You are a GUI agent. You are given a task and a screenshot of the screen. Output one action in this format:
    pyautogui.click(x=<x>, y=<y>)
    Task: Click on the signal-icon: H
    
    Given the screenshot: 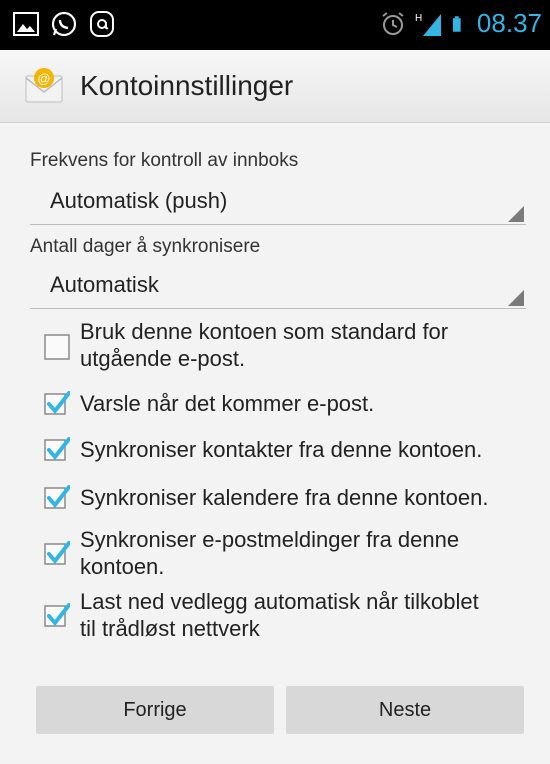 What is the action you would take?
    pyautogui.click(x=428, y=24)
    